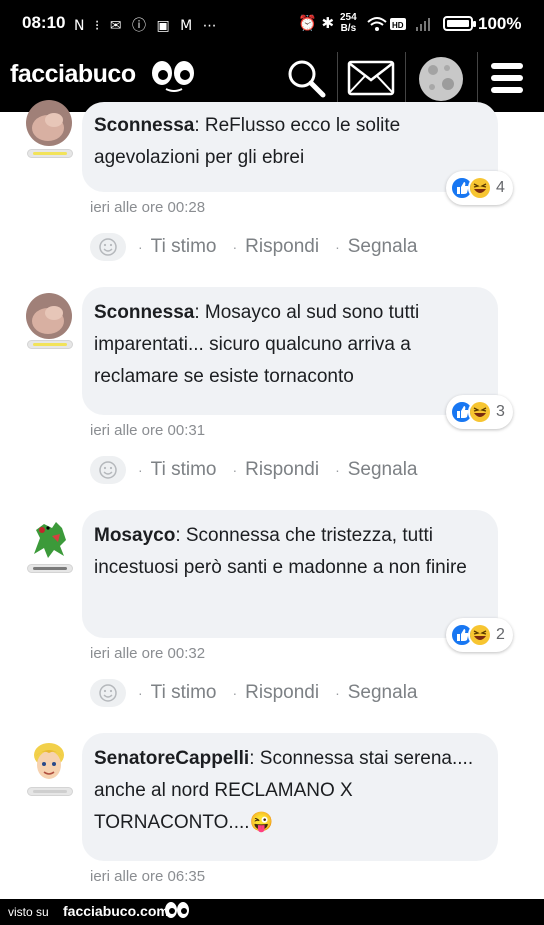 The width and height of the screenshot is (544, 925). What do you see at coordinates (147, 26) in the screenshot?
I see `notification-icons: N ⁝ ✉ ⓘ ▣ M ⋯` at bounding box center [147, 26].